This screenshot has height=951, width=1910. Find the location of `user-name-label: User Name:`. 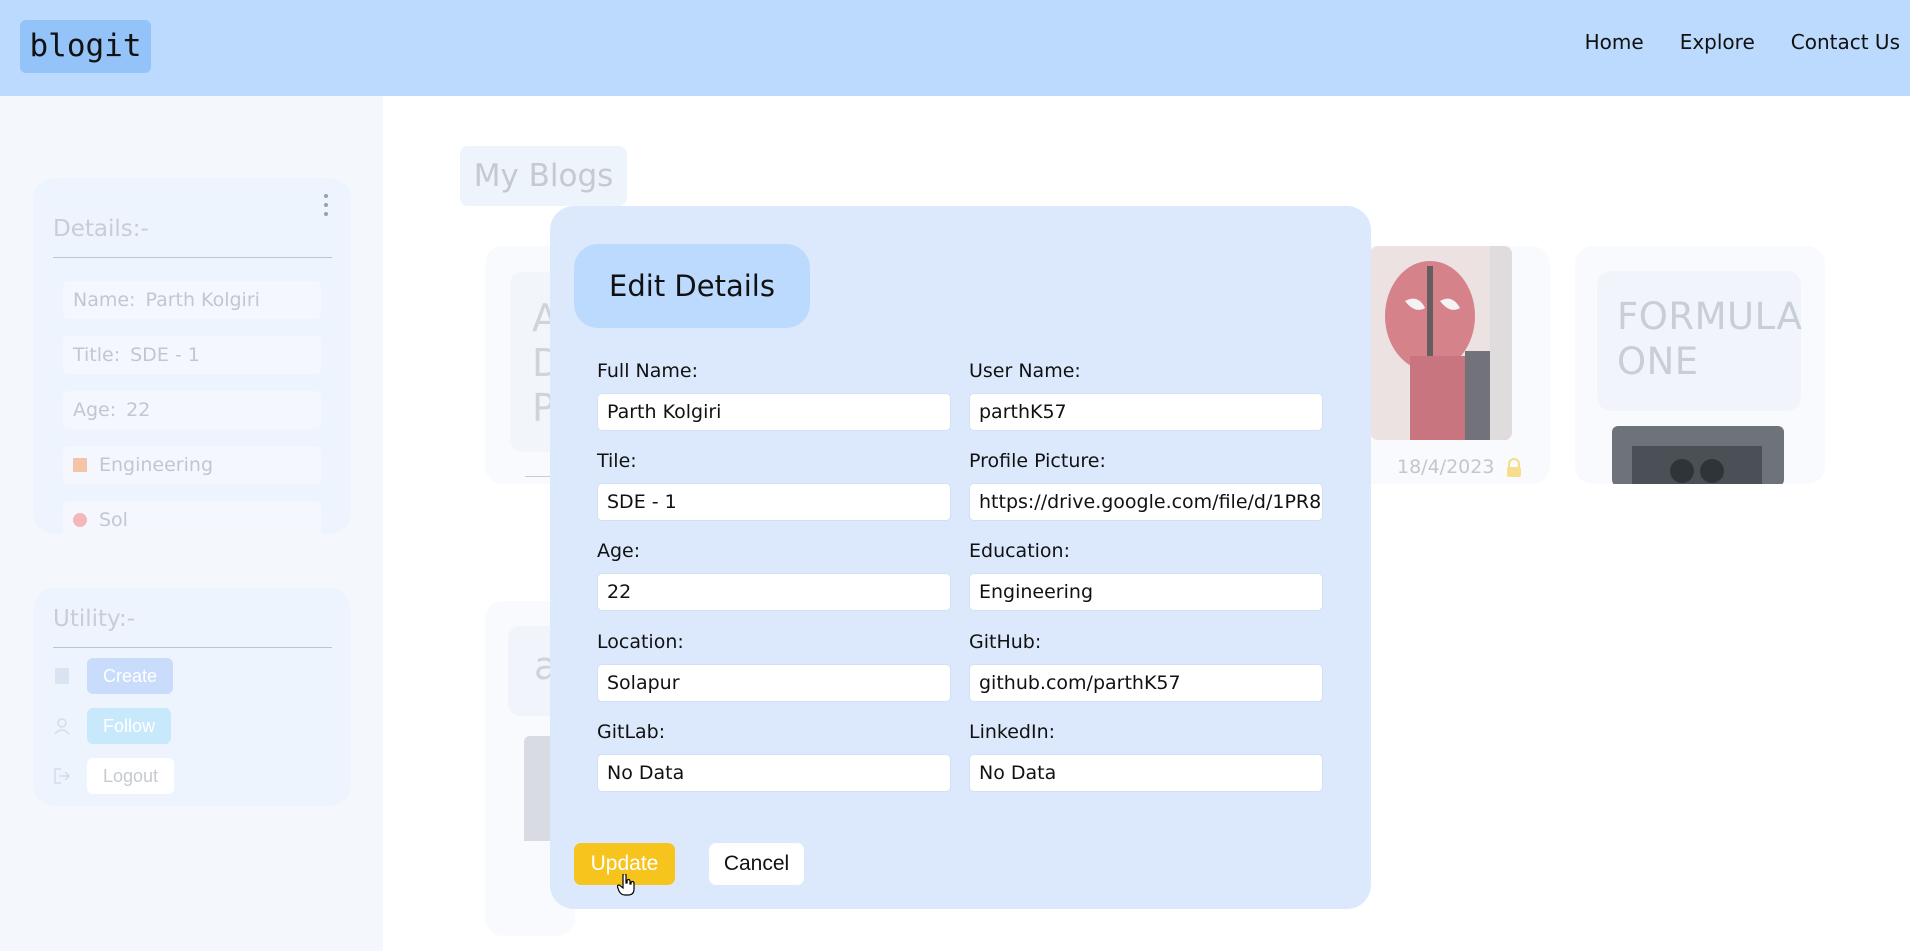

user-name-label: User Name: is located at coordinates (1025, 371).